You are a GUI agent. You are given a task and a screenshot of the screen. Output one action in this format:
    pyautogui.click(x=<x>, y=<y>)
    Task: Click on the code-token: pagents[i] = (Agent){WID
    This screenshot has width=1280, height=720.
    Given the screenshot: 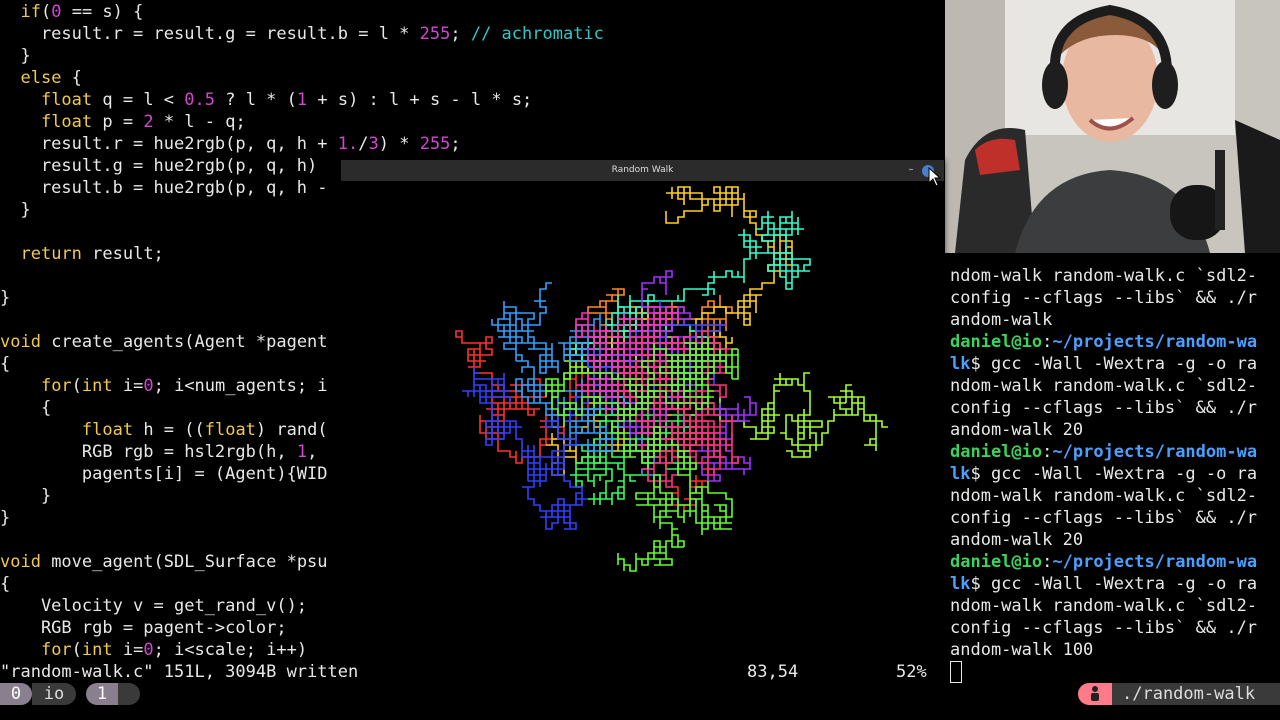 What is the action you would take?
    pyautogui.click(x=164, y=474)
    